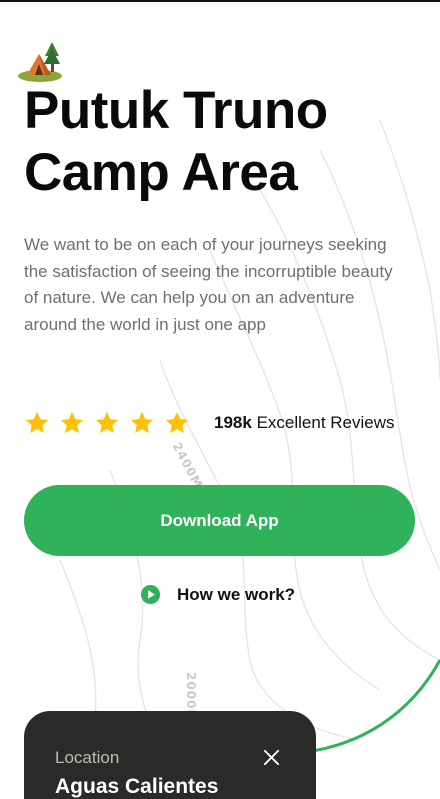 The height and width of the screenshot is (799, 440). I want to click on play-circle-icon, so click(150, 594).